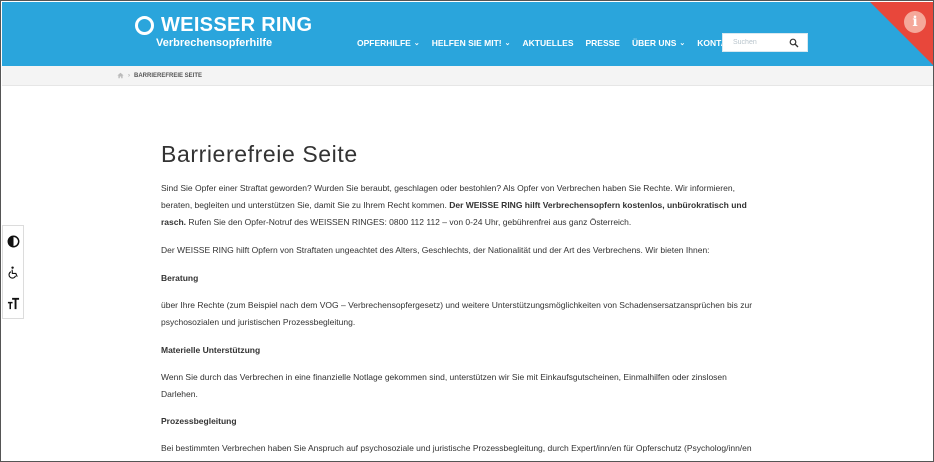 The image size is (934, 462). What do you see at coordinates (915, 22) in the screenshot?
I see `info-icon: i` at bounding box center [915, 22].